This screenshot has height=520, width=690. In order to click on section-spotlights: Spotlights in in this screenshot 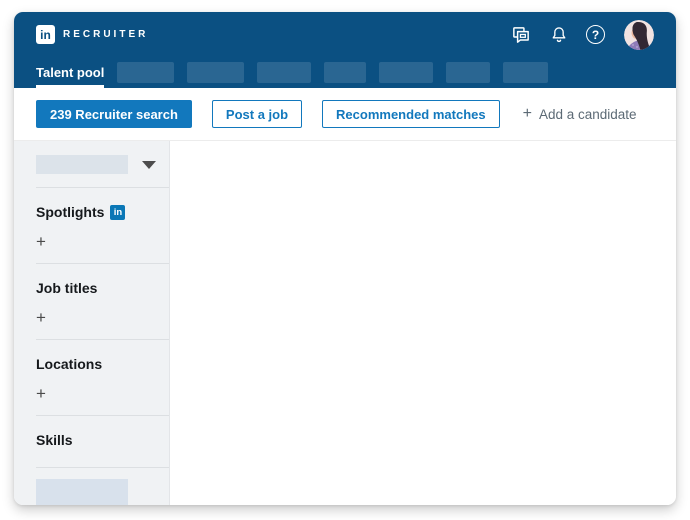, I will do `click(102, 212)`.